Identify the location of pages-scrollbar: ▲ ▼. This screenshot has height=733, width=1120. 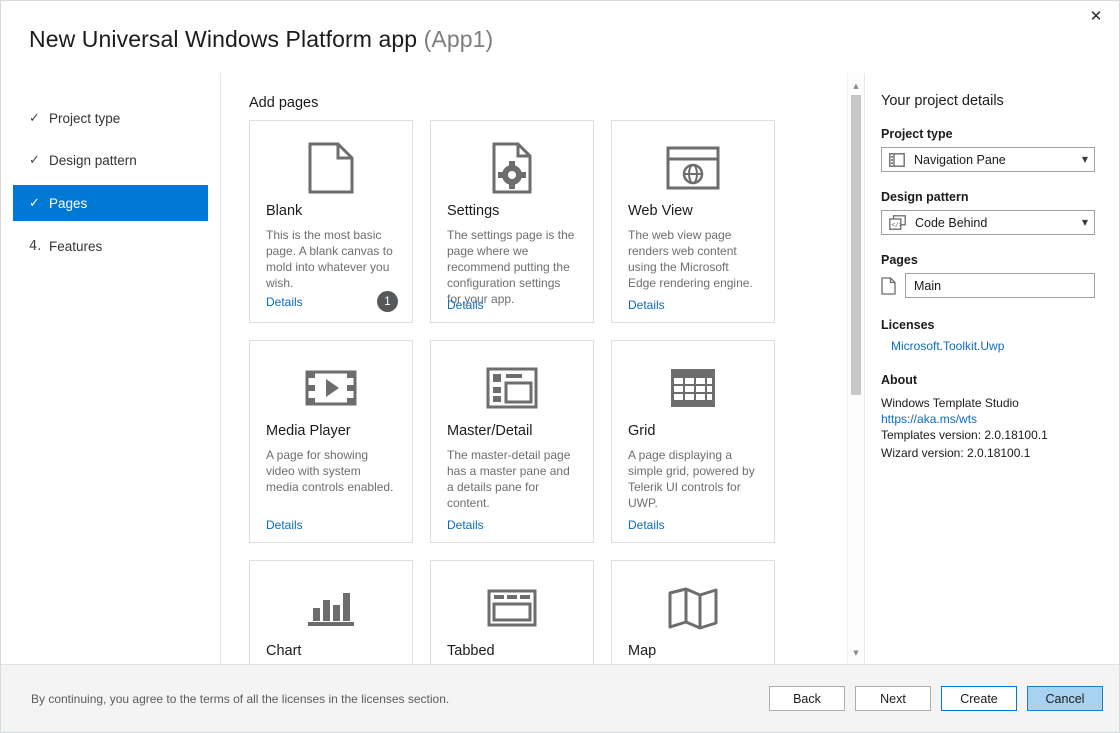
(855, 369).